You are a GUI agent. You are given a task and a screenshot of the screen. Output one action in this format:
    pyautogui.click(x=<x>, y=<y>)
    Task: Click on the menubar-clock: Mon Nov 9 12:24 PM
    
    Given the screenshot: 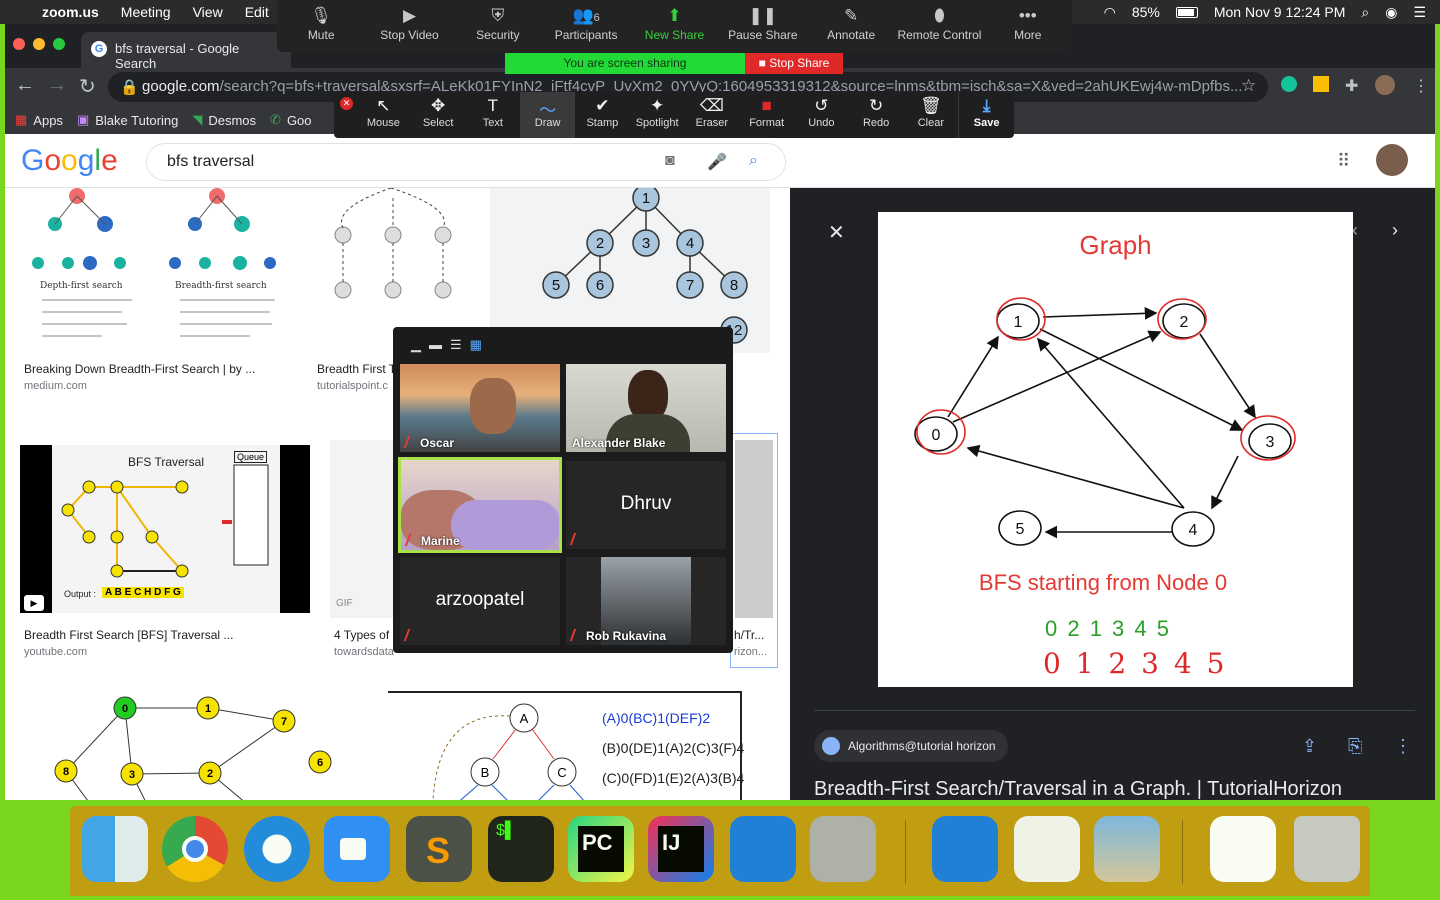 What is the action you would take?
    pyautogui.click(x=1280, y=12)
    